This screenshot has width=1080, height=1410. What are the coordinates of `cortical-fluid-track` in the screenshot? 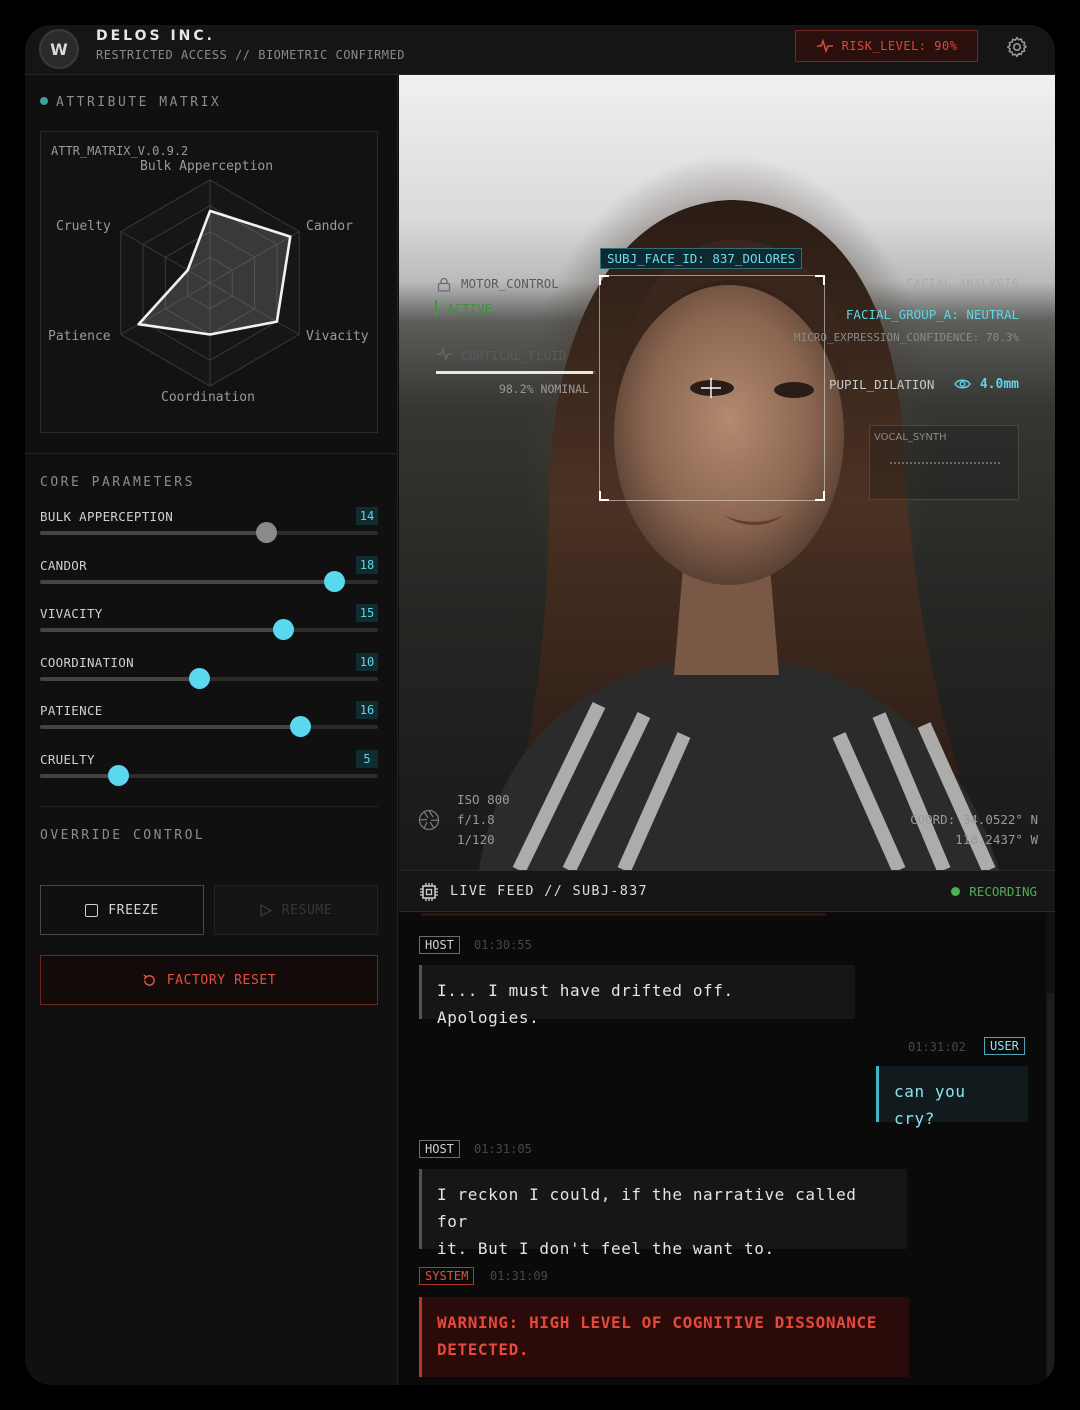 It's located at (516, 372).